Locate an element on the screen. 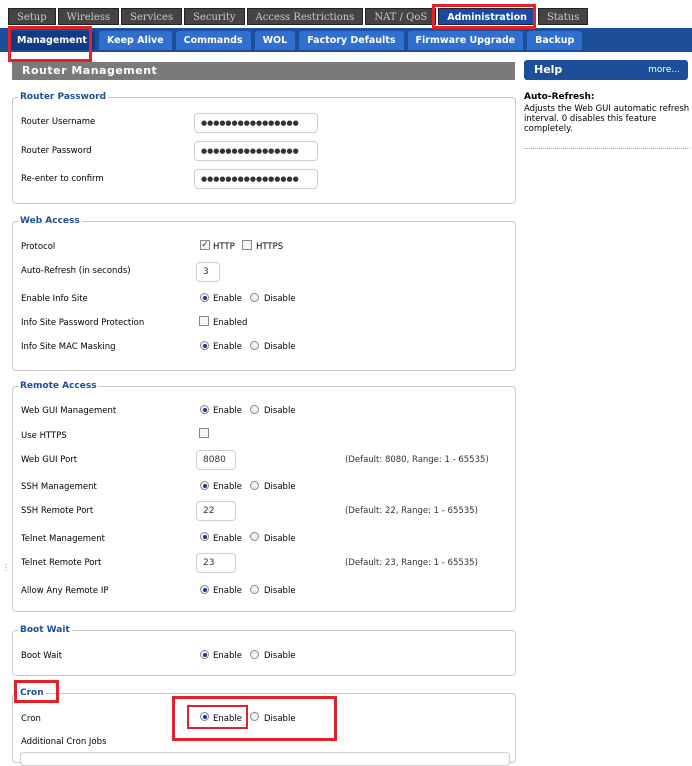 This screenshot has height=766, width=692. boot-wait-legend: Boot Wait is located at coordinates (45, 630).